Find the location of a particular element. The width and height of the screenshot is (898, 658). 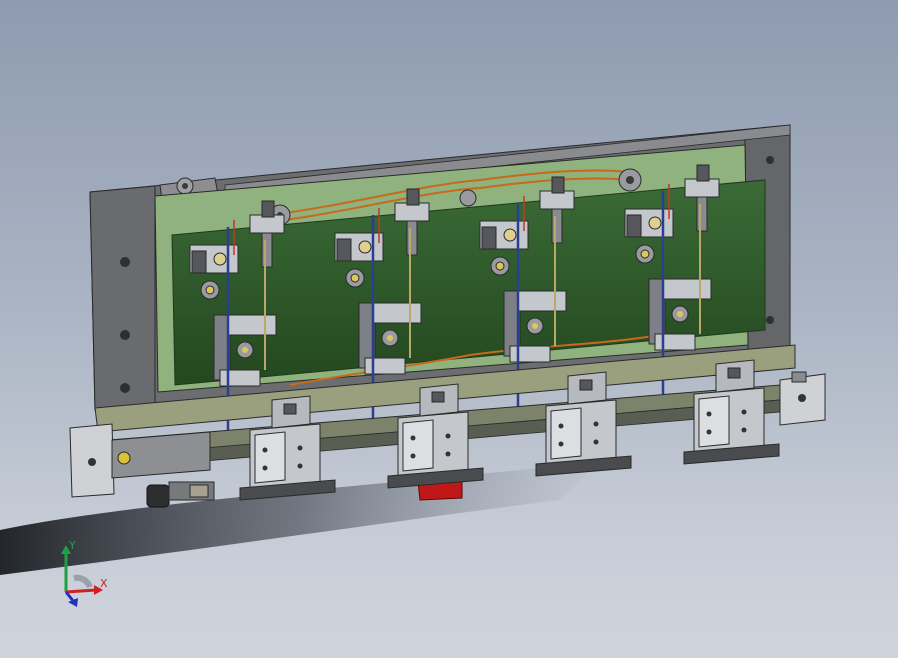

x-axis-line is located at coordinates (81, 591).